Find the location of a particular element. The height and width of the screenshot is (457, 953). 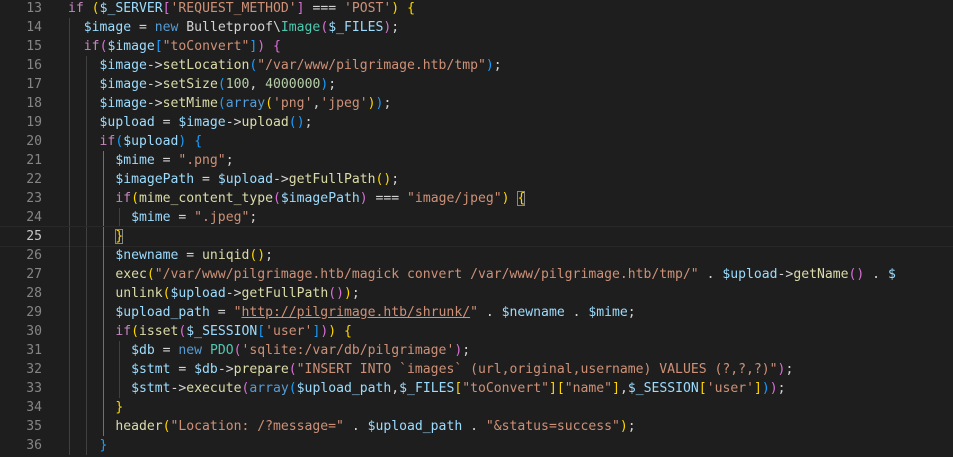

code-line: 28 unlink($upload->getFullPath()); is located at coordinates (476, 293).